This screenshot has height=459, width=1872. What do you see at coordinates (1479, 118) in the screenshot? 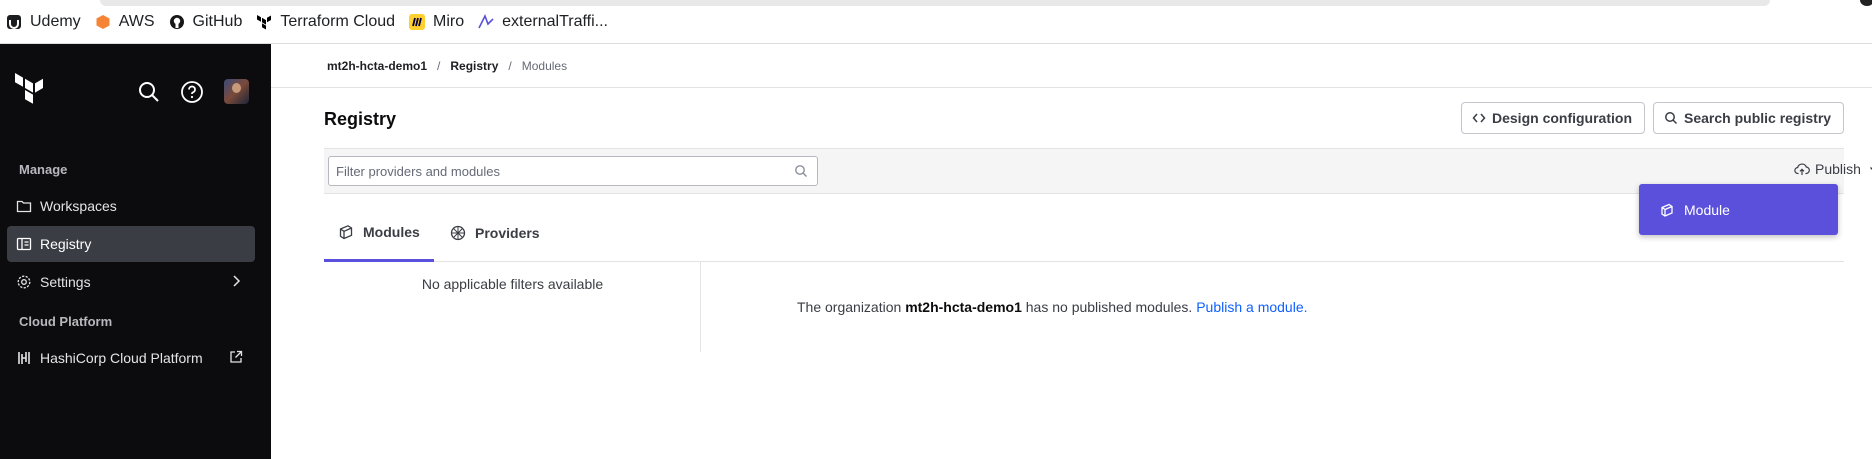
I see `code-icon` at bounding box center [1479, 118].